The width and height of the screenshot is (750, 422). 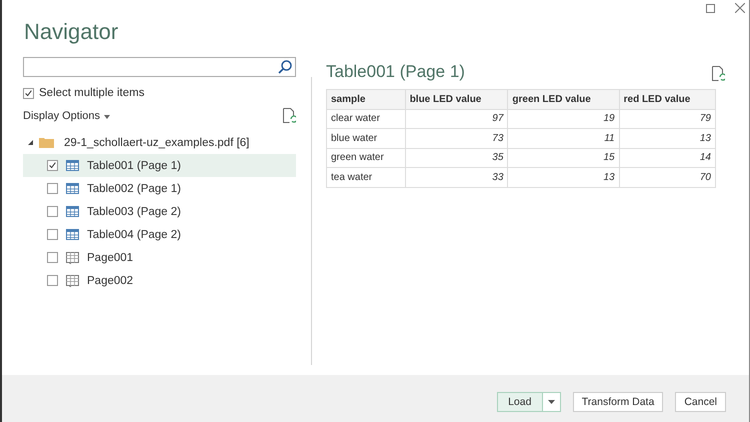 I want to click on table-cell: 15, so click(x=564, y=158).